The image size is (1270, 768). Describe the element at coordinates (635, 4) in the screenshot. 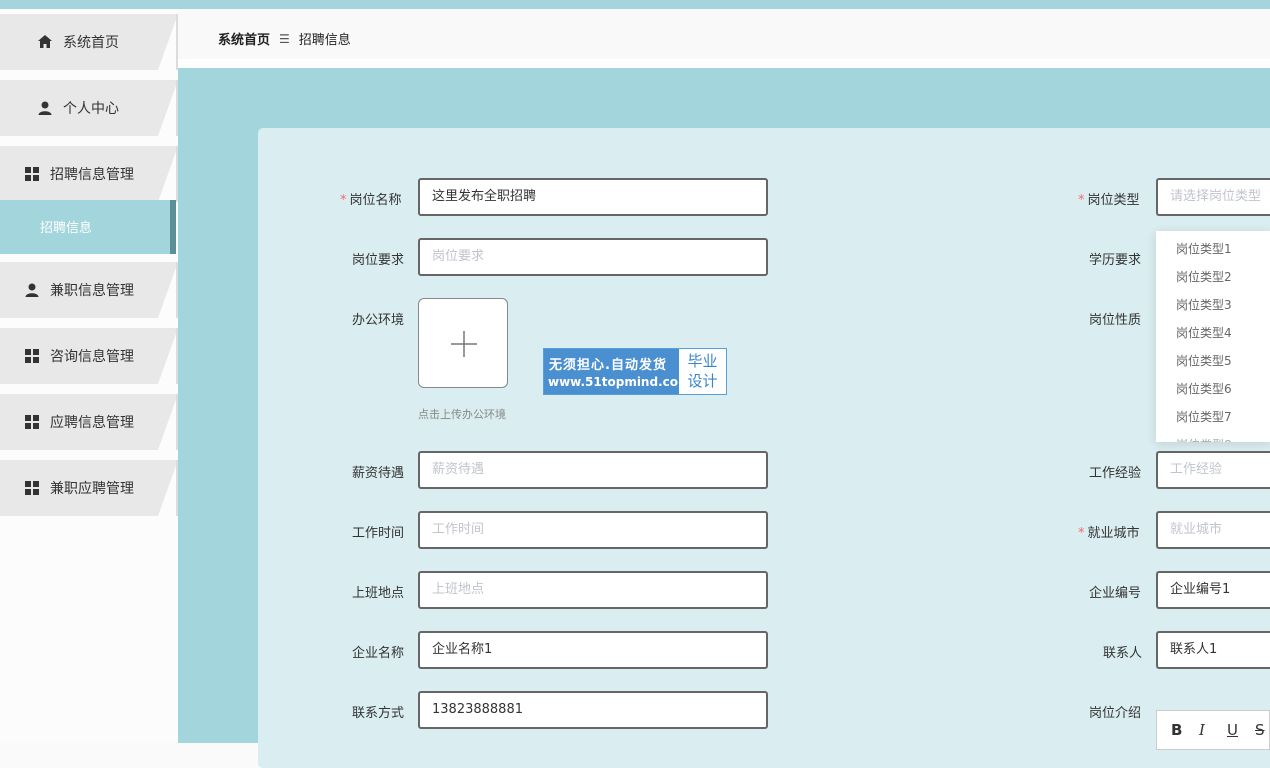

I see `top-bar` at that location.